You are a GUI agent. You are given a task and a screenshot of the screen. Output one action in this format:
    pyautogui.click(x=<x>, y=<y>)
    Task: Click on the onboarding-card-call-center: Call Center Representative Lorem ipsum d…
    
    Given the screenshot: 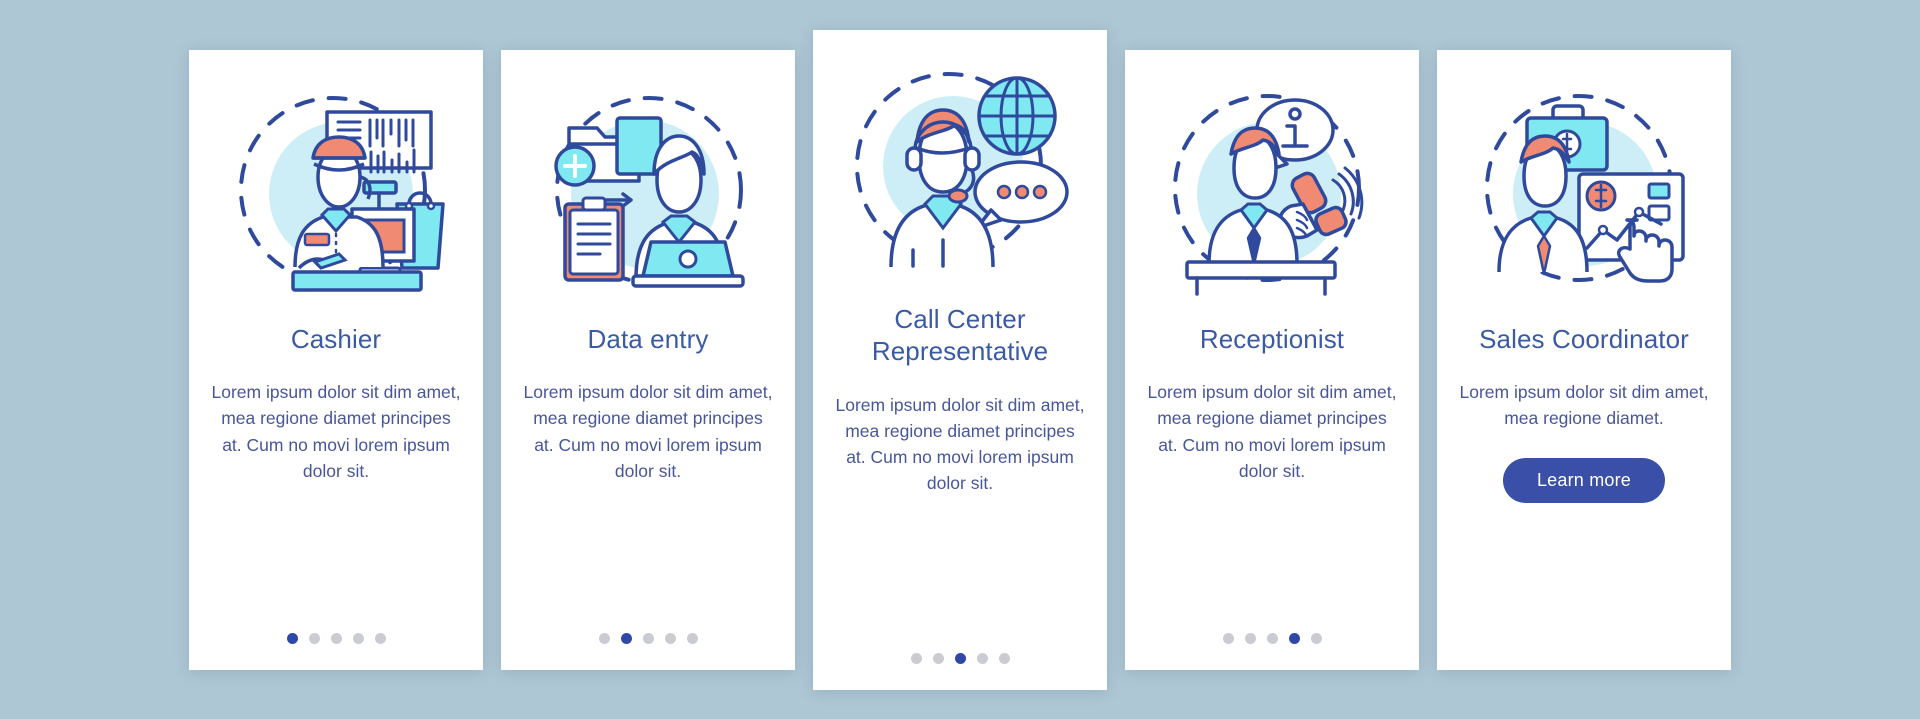 What is the action you would take?
    pyautogui.click(x=960, y=359)
    